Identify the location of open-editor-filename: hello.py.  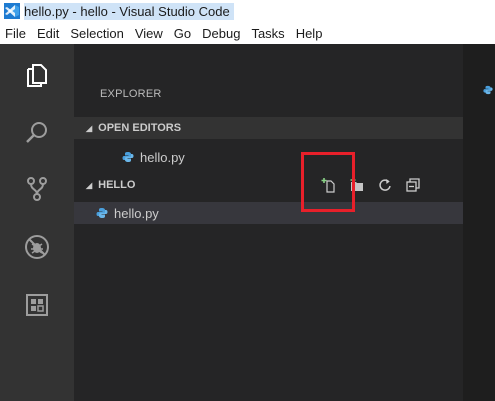
(162, 157).